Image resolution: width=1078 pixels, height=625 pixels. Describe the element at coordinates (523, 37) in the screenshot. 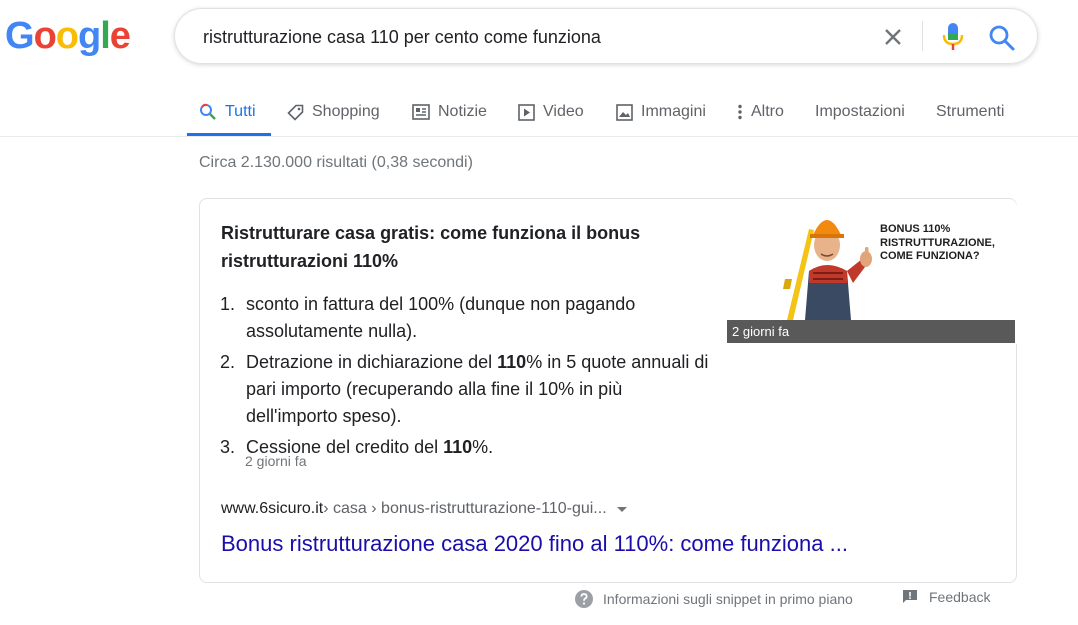

I see `search-input` at that location.